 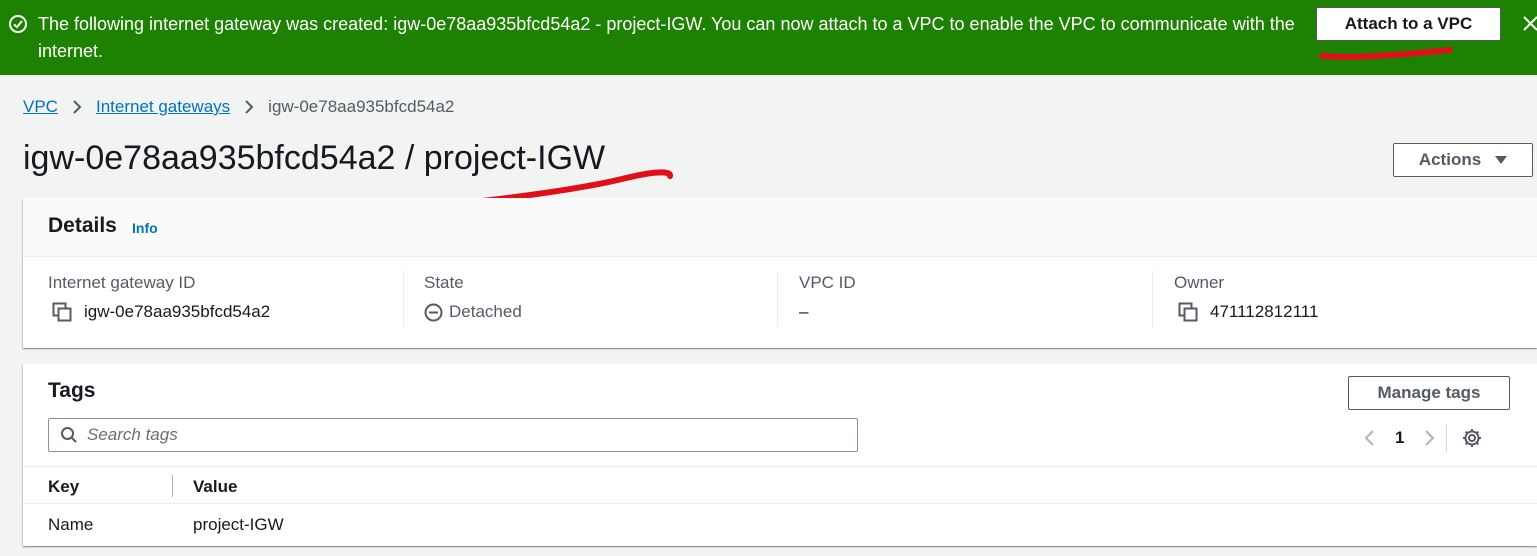 I want to click on next-page-icon, so click(x=1430, y=438).